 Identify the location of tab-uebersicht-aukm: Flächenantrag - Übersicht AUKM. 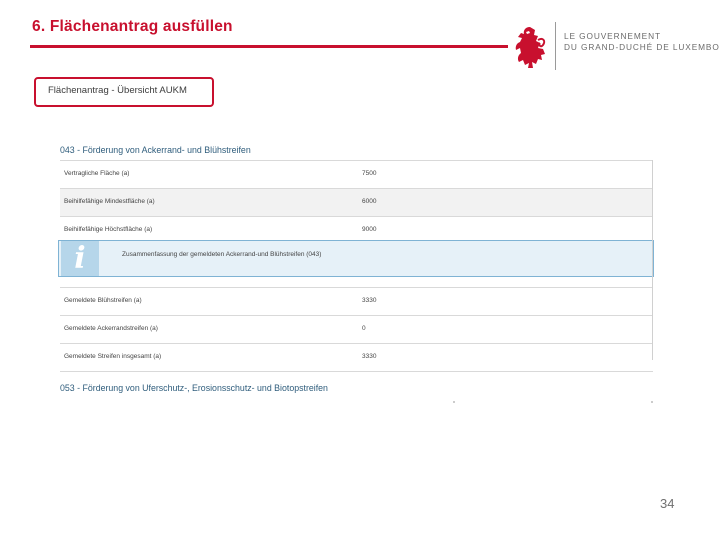
(124, 92).